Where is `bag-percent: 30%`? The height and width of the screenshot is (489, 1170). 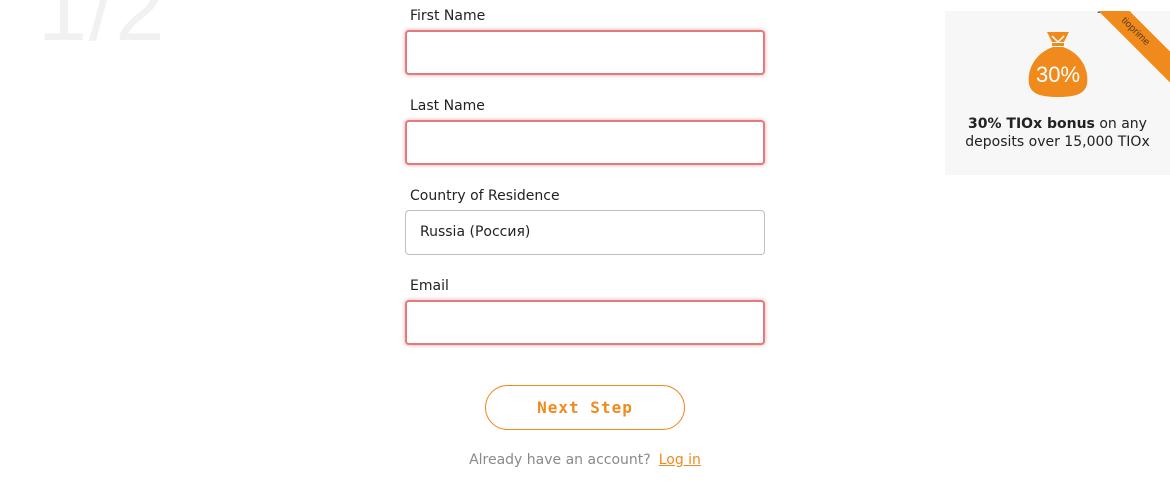 bag-percent: 30% is located at coordinates (1058, 74).